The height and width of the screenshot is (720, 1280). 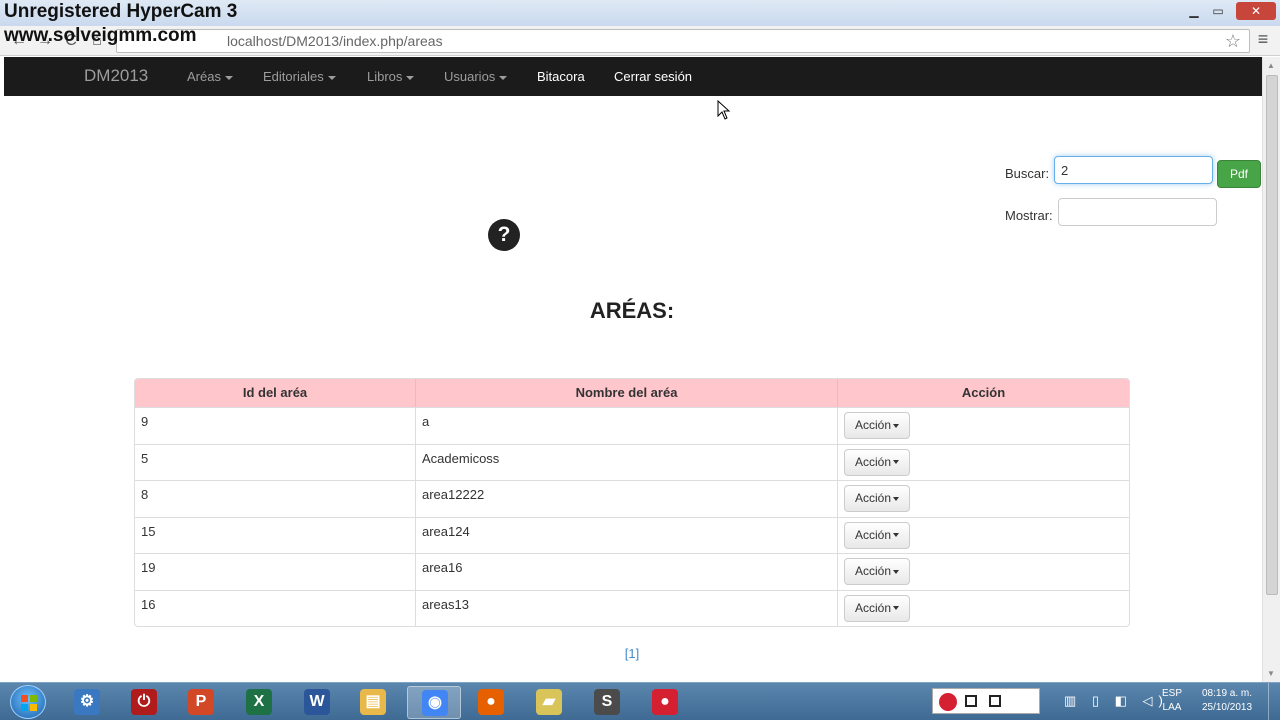 I want to click on url-input, so click(x=677, y=41).